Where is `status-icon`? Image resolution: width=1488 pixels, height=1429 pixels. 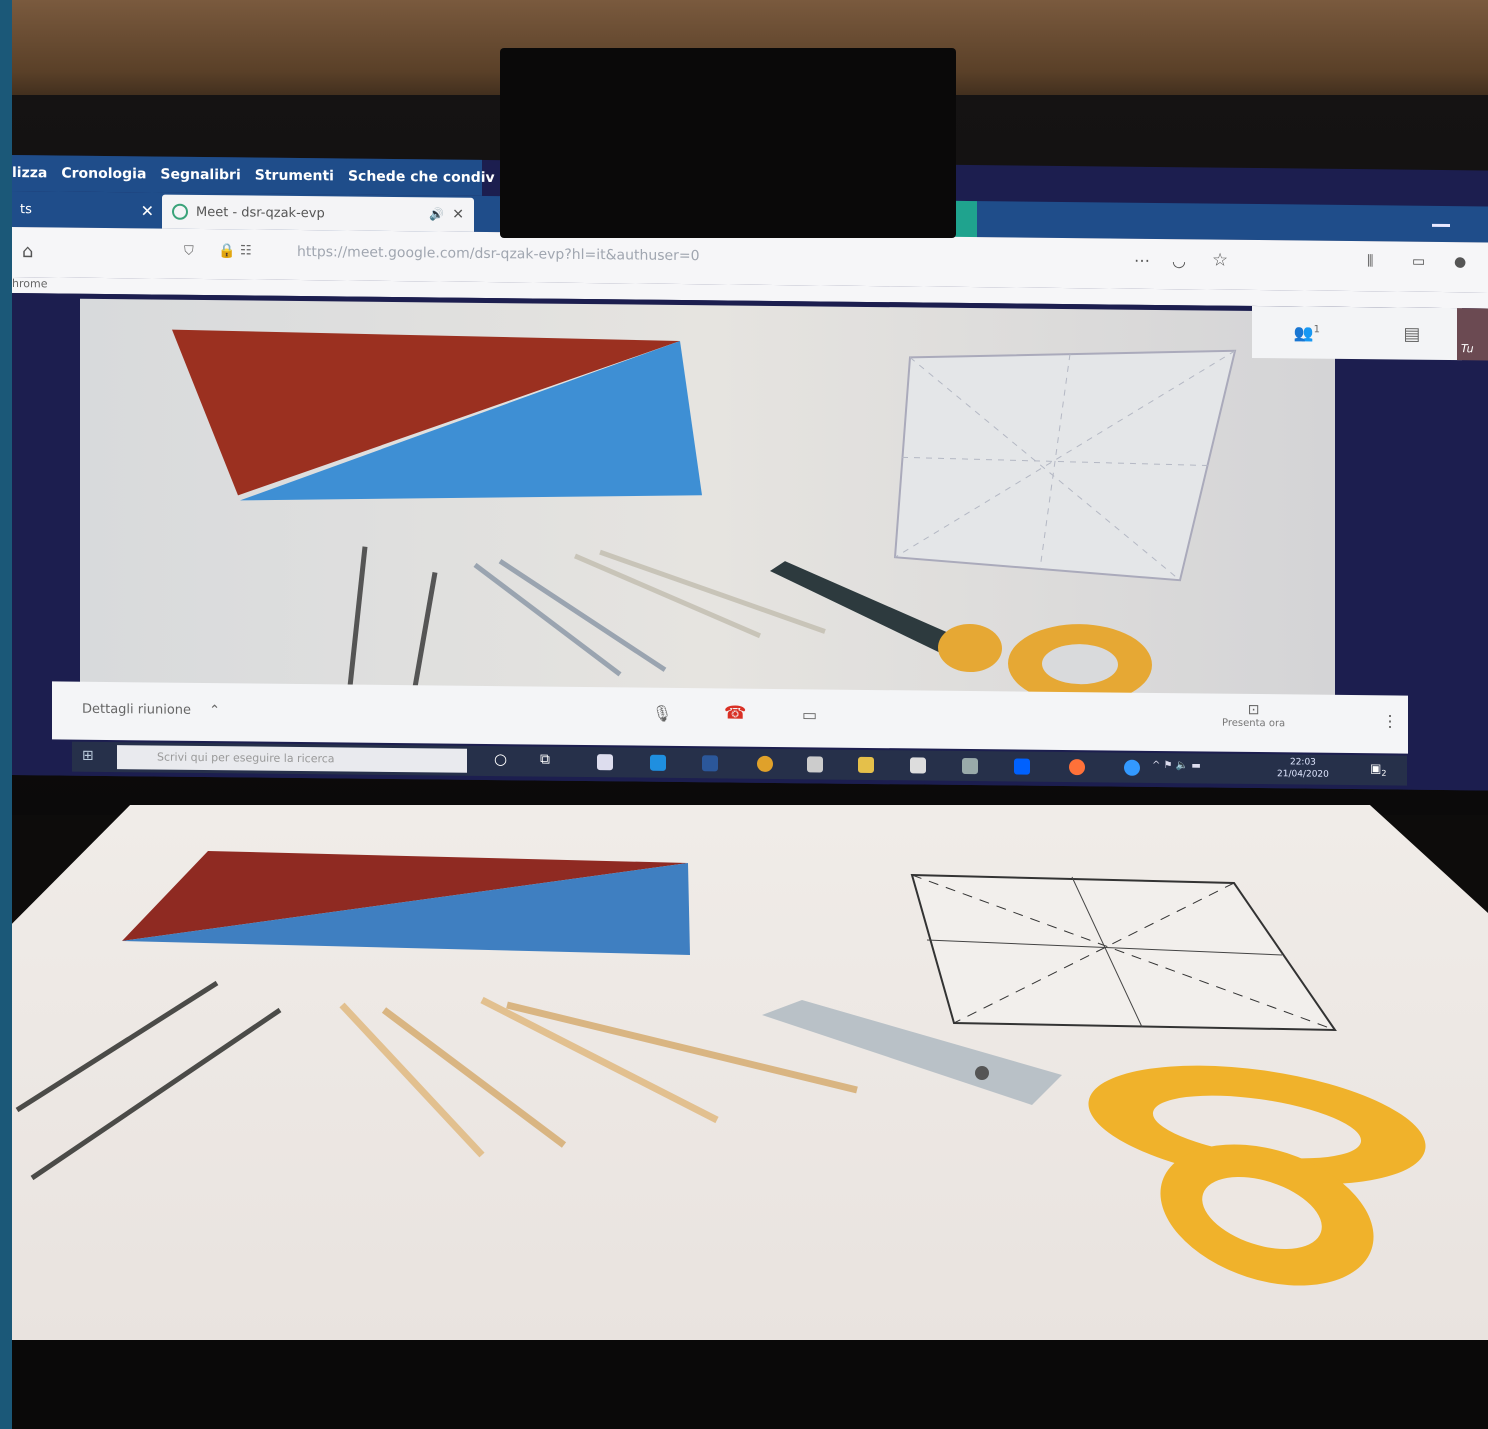
status-icon is located at coordinates (1132, 767).